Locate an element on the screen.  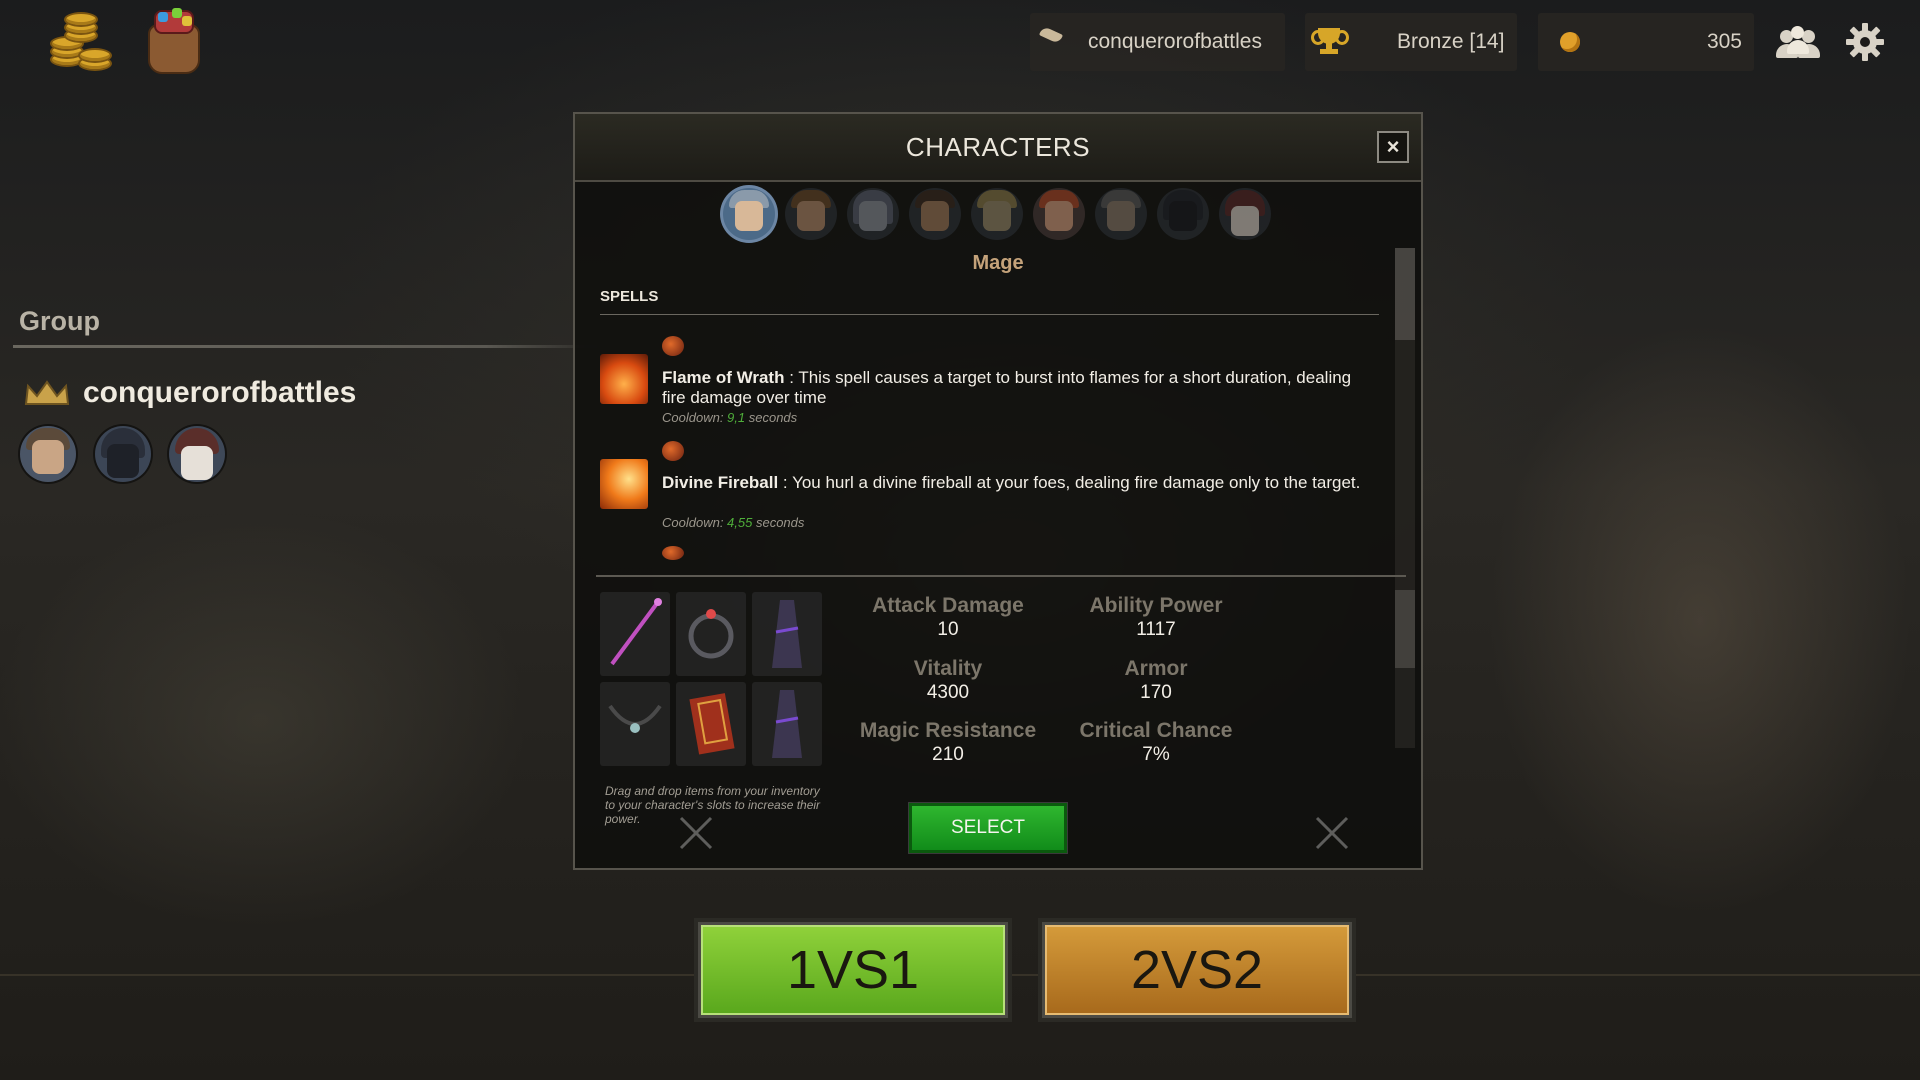
username-label: conquerorofbattles is located at coordinates (1175, 41).